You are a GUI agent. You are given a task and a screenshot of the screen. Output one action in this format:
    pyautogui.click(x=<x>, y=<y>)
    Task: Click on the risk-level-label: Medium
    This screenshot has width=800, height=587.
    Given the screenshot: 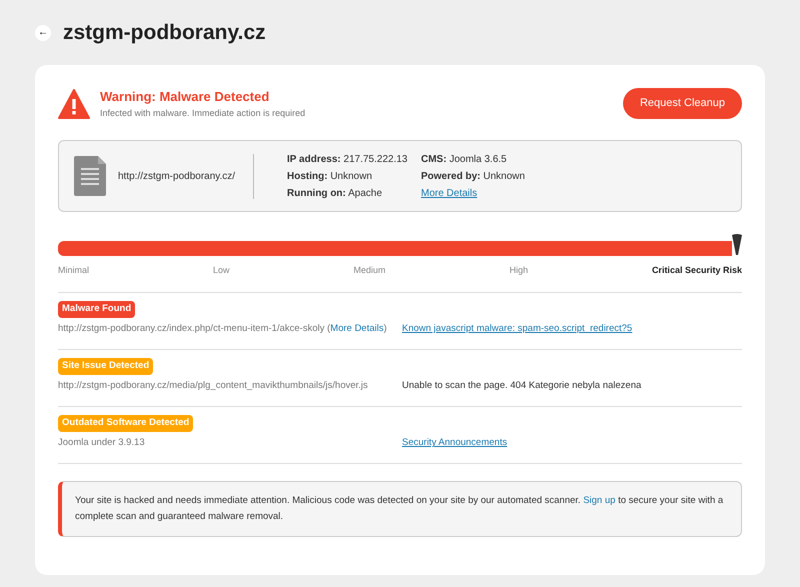 What is the action you would take?
    pyautogui.click(x=369, y=270)
    